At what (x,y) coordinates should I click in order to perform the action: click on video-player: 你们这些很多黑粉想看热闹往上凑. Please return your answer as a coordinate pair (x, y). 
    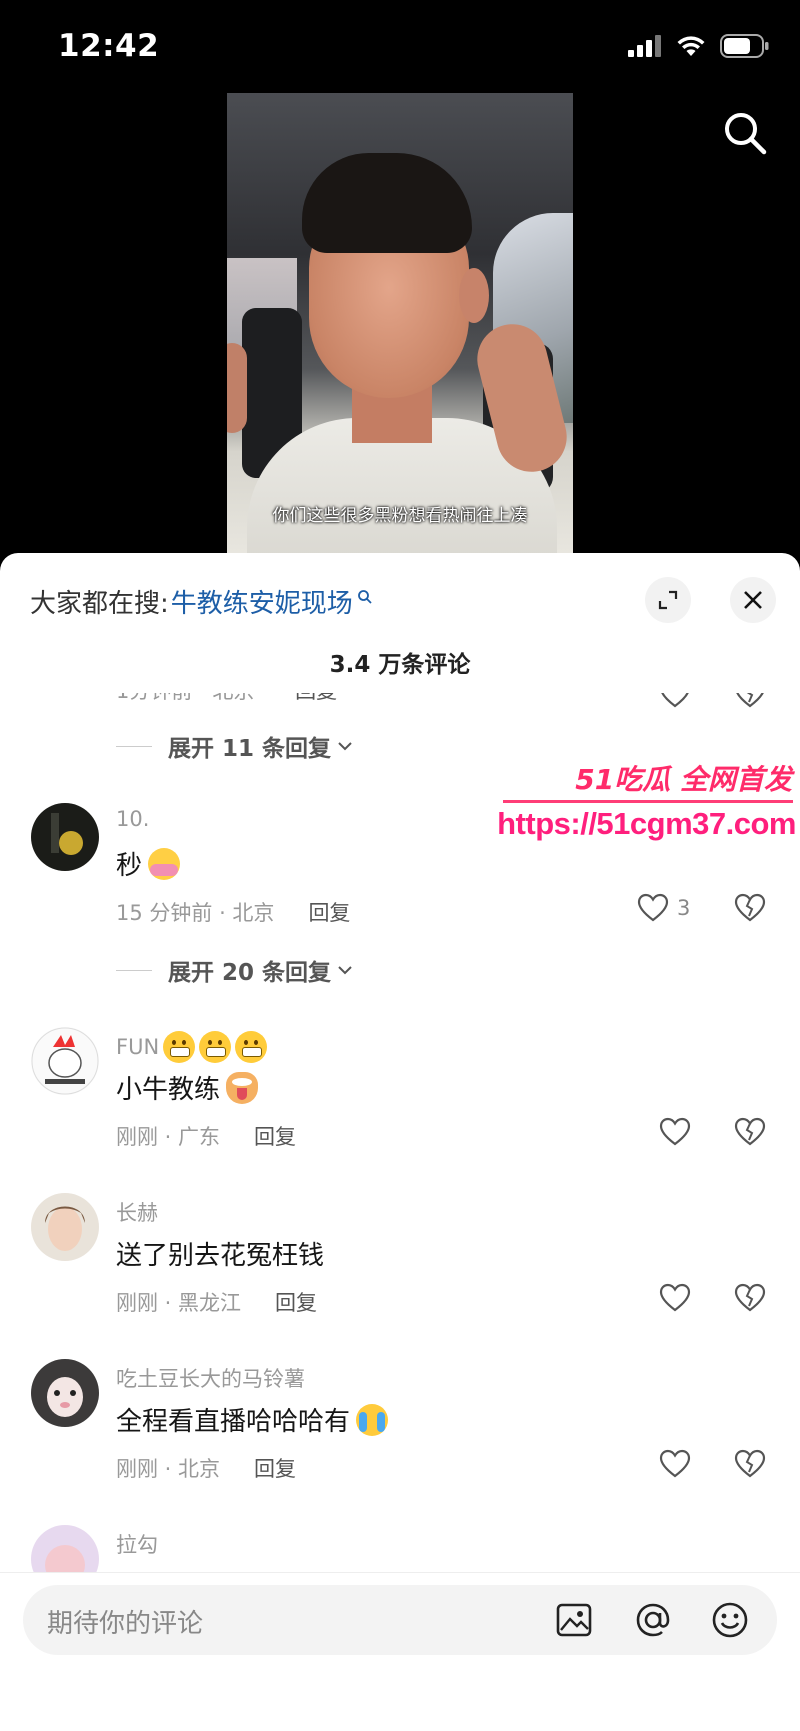
    Looking at the image, I should click on (400, 323).